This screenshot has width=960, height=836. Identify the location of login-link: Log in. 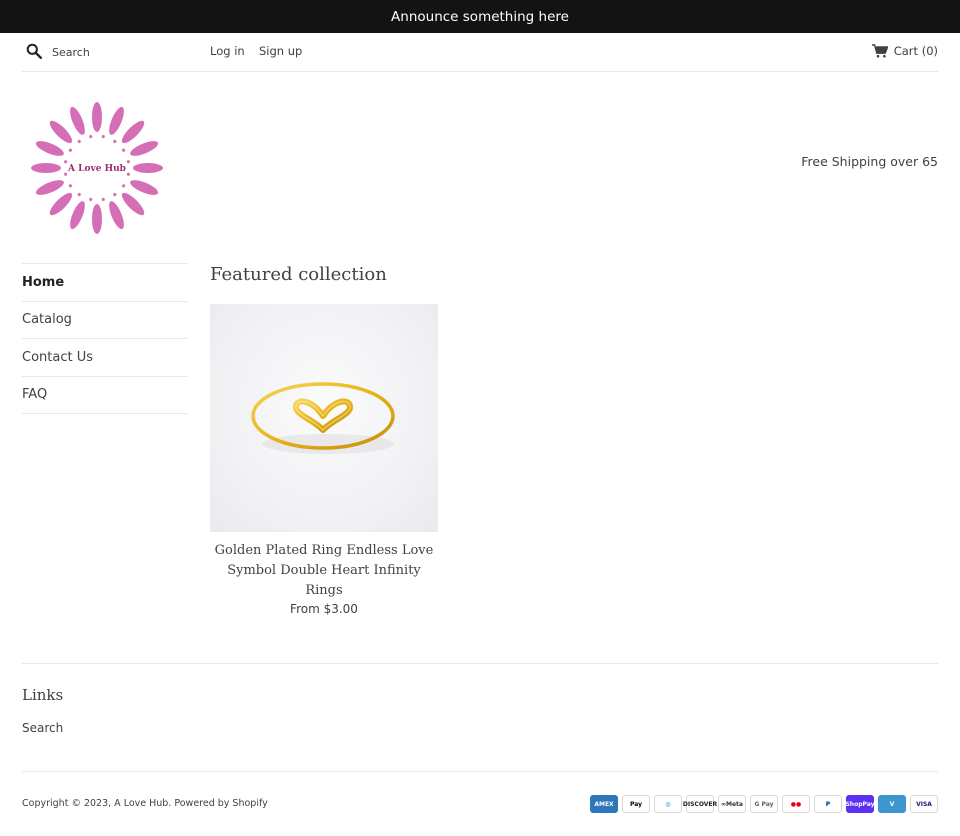
(227, 51).